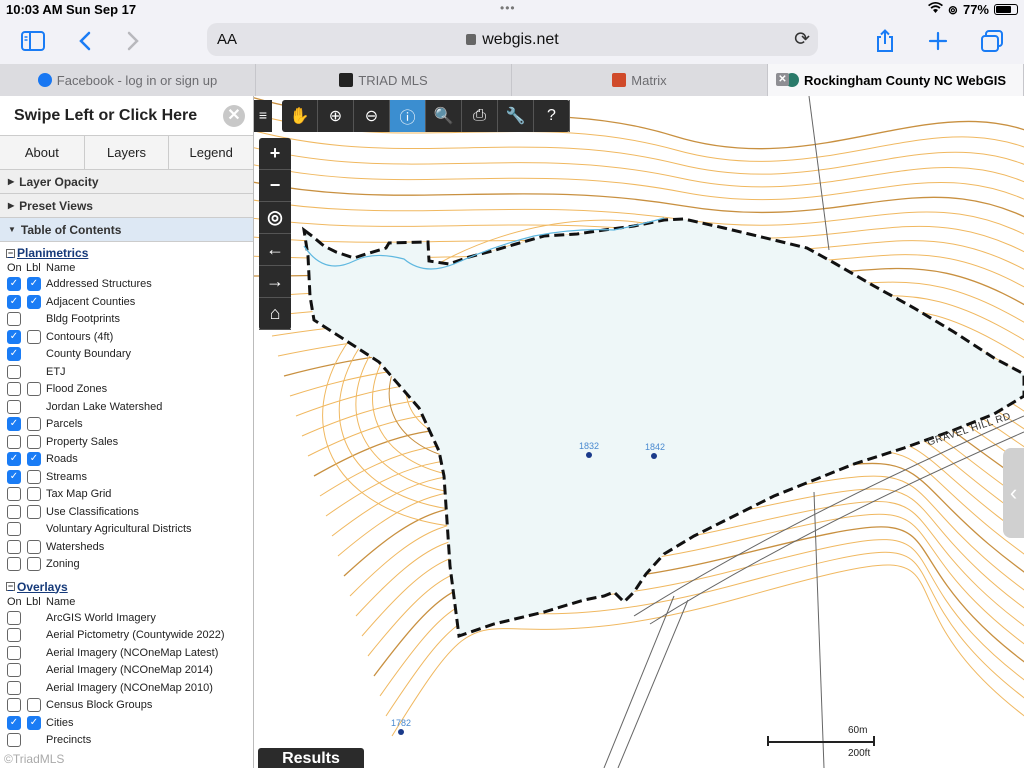  I want to click on identify-icon: ⓘ, so click(408, 116).